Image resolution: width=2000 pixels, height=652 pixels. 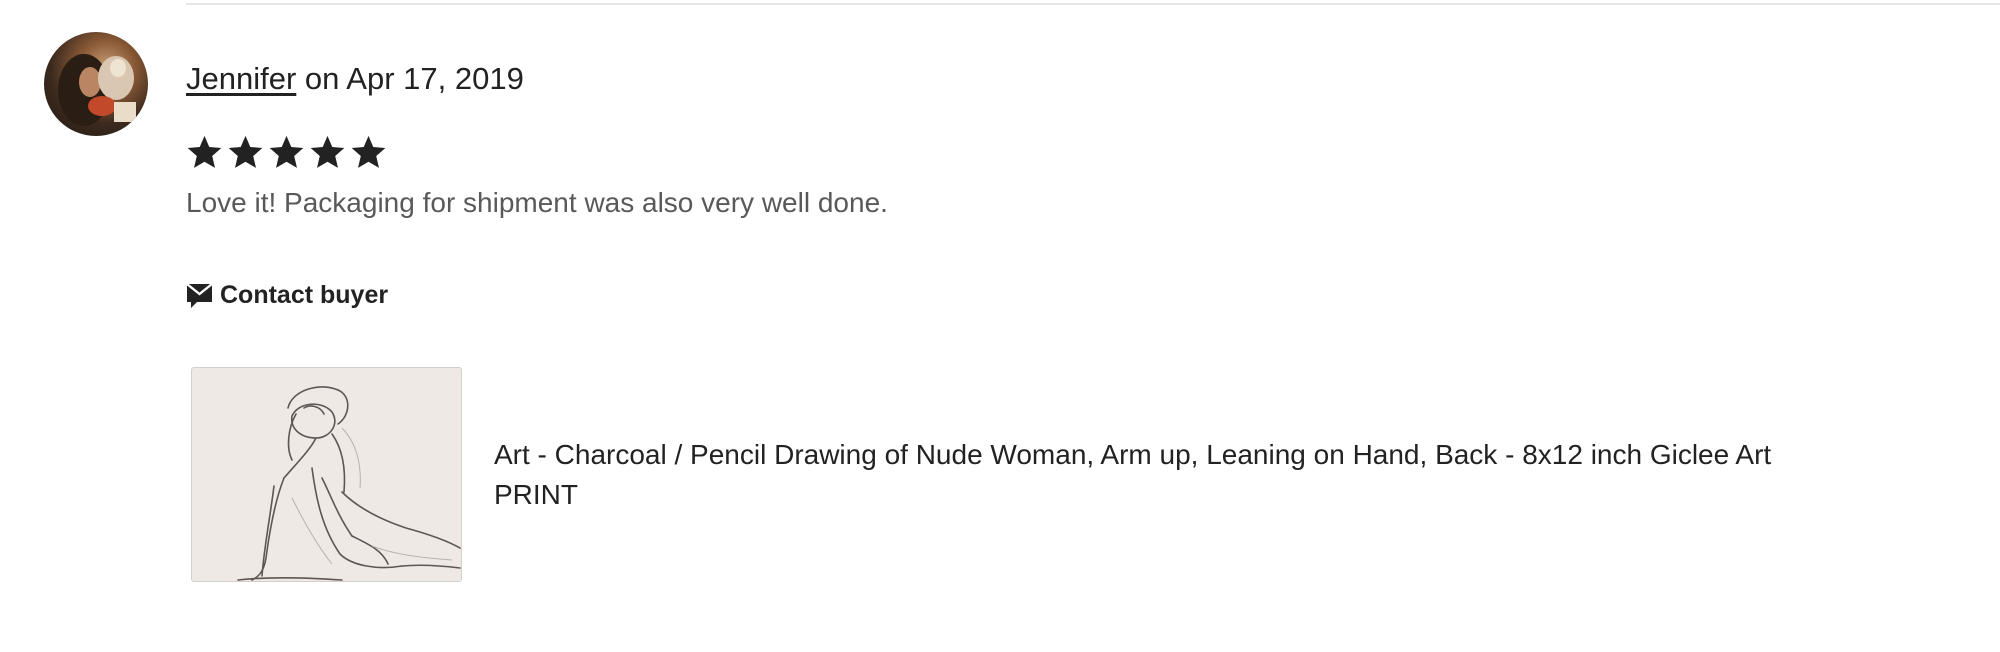 What do you see at coordinates (414, 78) in the screenshot?
I see `review-date: on Apr 17, 2019` at bounding box center [414, 78].